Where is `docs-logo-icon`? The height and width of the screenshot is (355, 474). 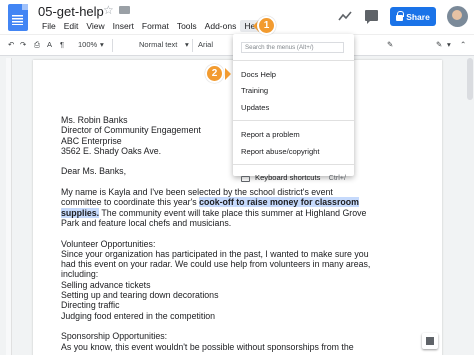 docs-logo-icon is located at coordinates (18, 17).